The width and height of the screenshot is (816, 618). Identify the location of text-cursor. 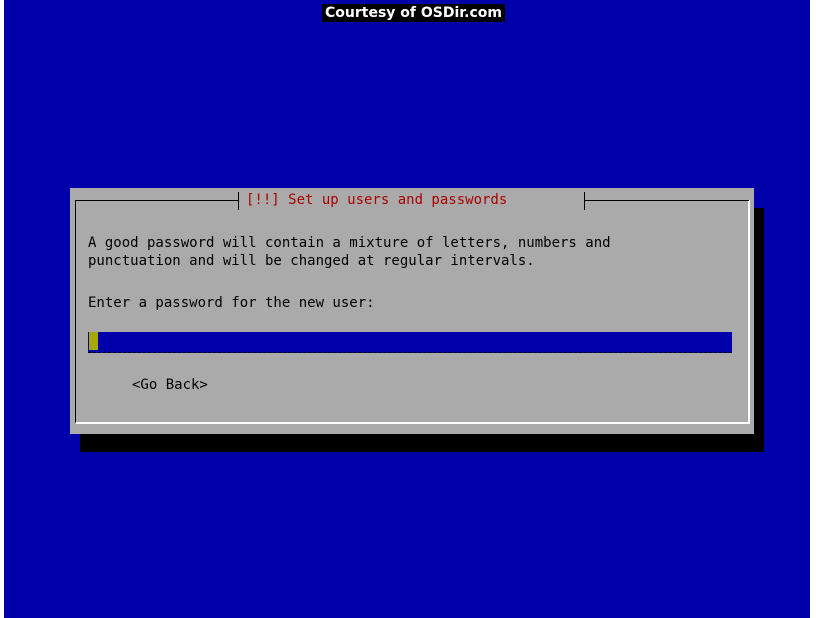
(93, 341).